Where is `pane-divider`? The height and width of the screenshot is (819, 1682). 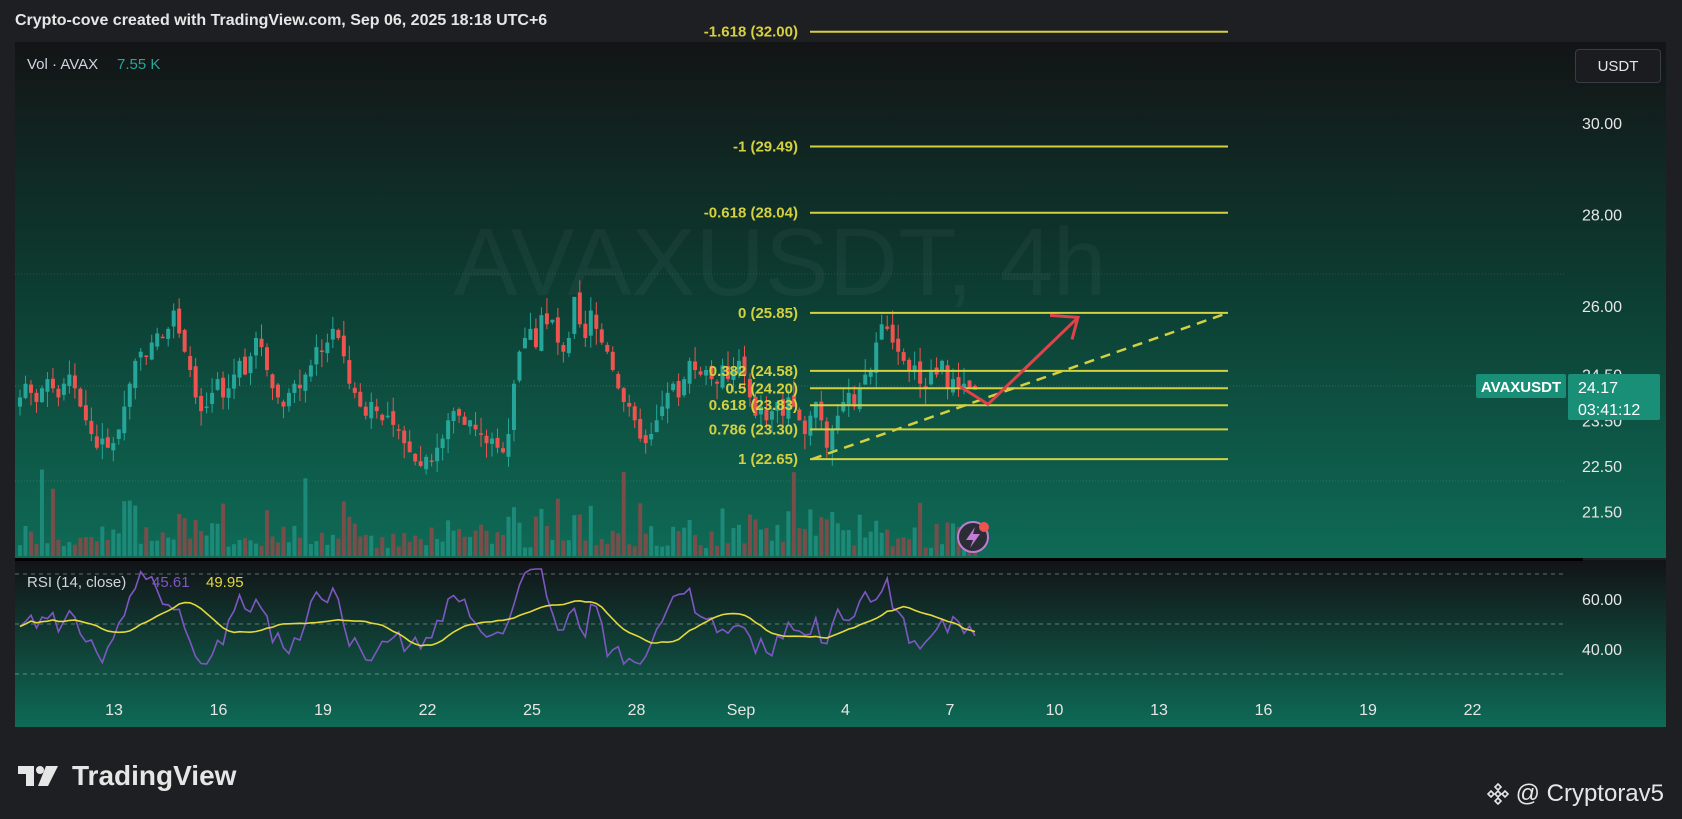
pane-divider is located at coordinates (799, 559).